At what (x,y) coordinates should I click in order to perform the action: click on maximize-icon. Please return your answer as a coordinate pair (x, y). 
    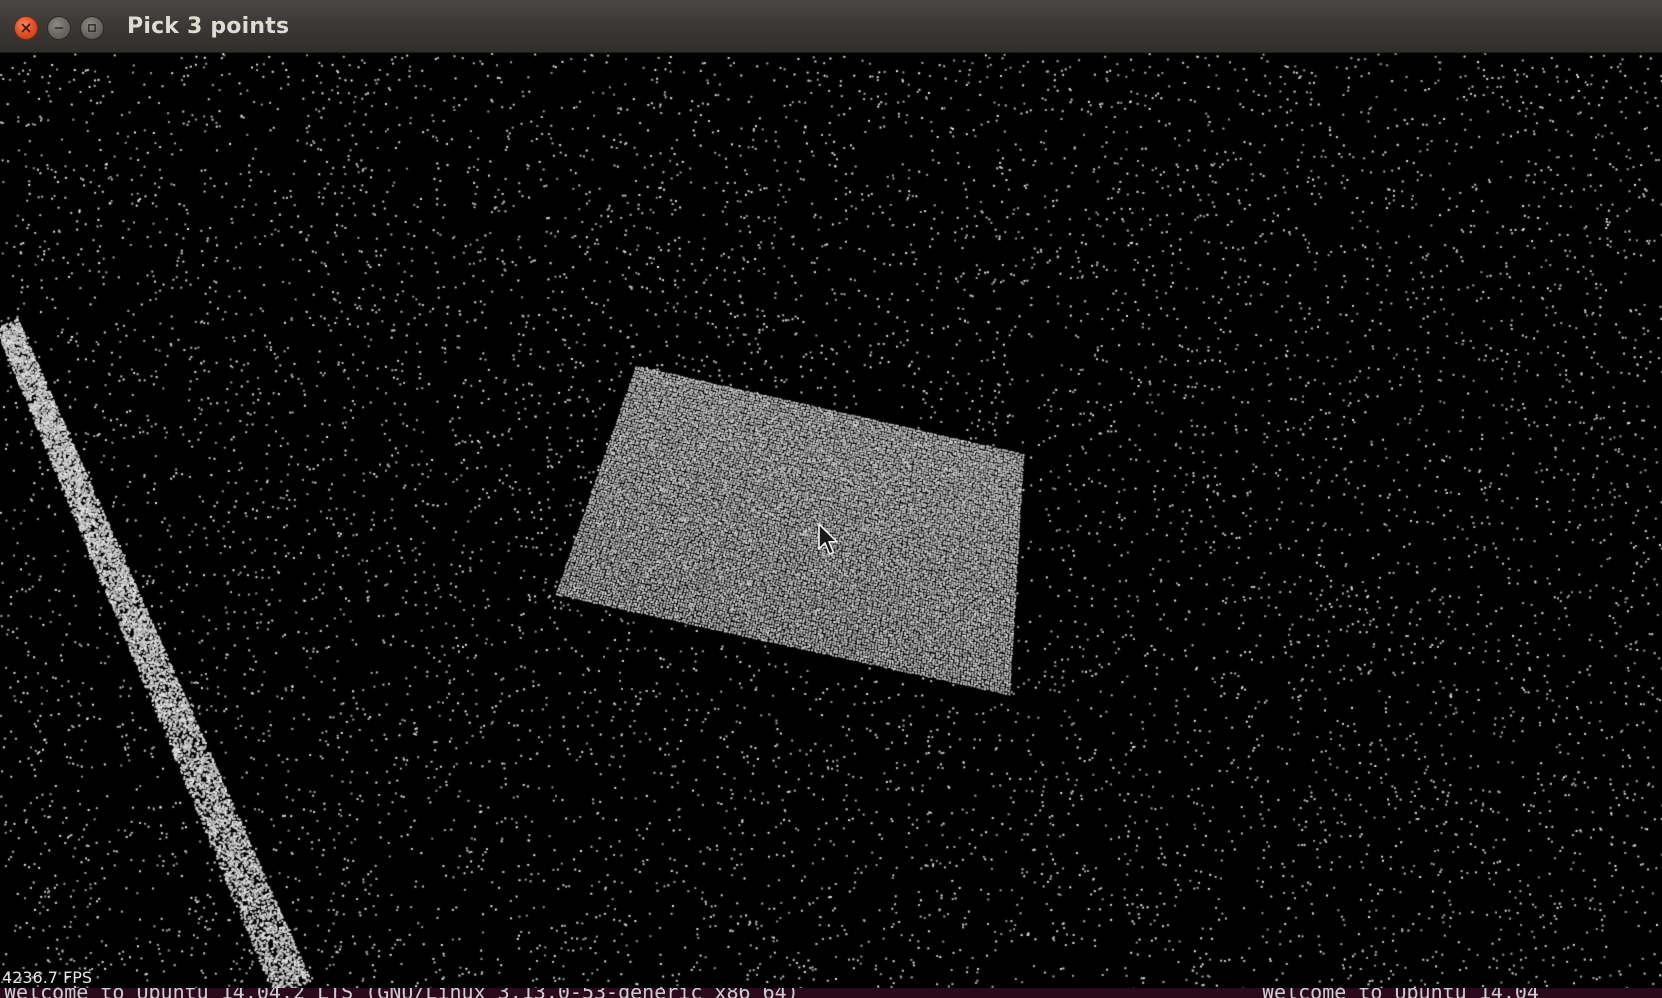
    Looking at the image, I should click on (92, 28).